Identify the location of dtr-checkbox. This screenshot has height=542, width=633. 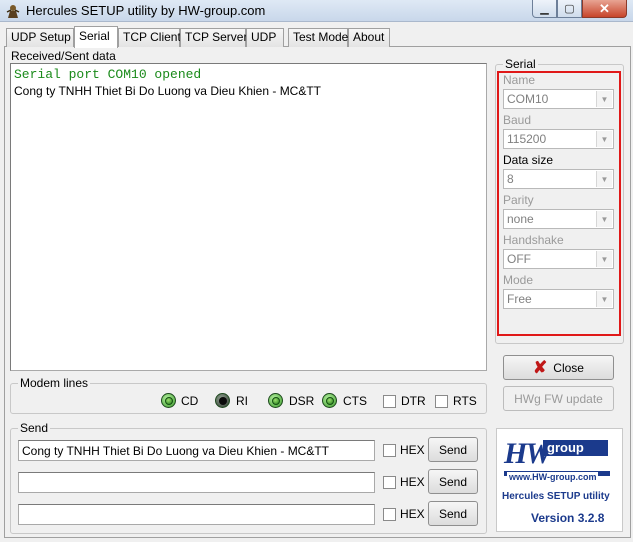
(389, 401).